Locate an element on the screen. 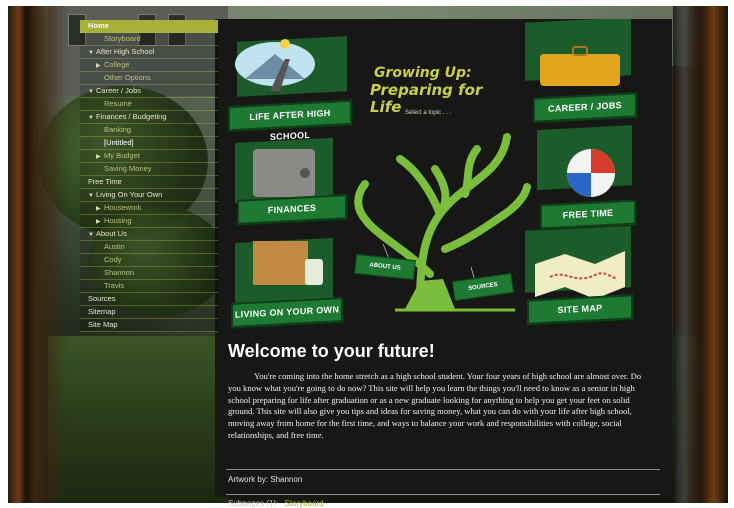 The width and height of the screenshot is (734, 508). sidebar-item-label: Sitemap is located at coordinates (102, 311).